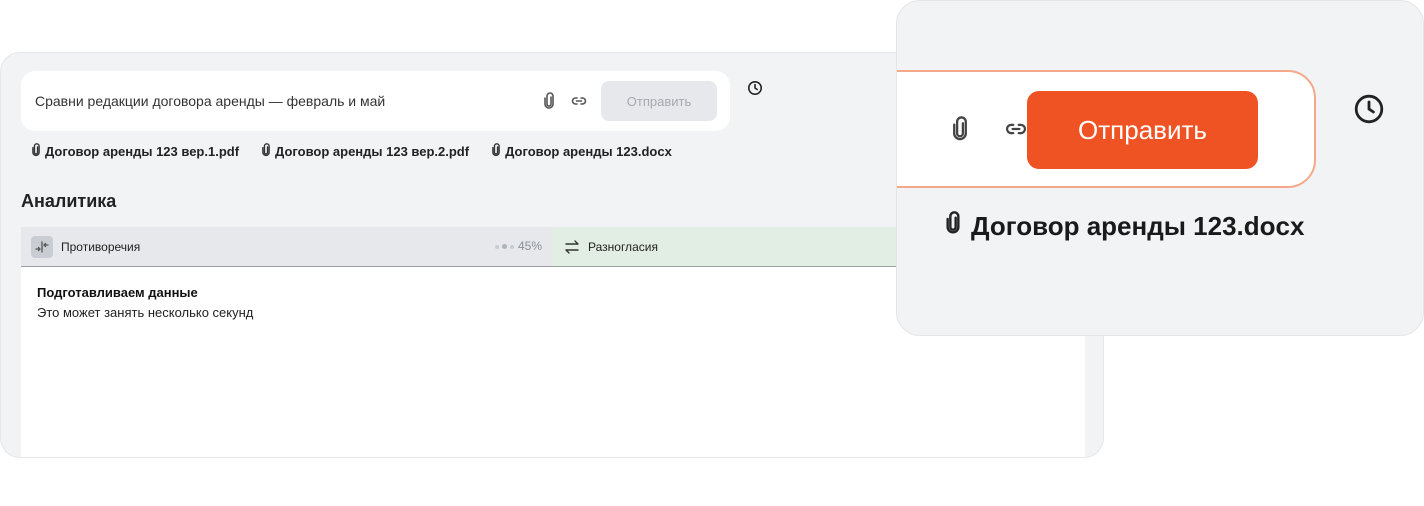  What do you see at coordinates (145, 312) in the screenshot?
I see `loading-subtitle: Это может занять несколько секунд` at bounding box center [145, 312].